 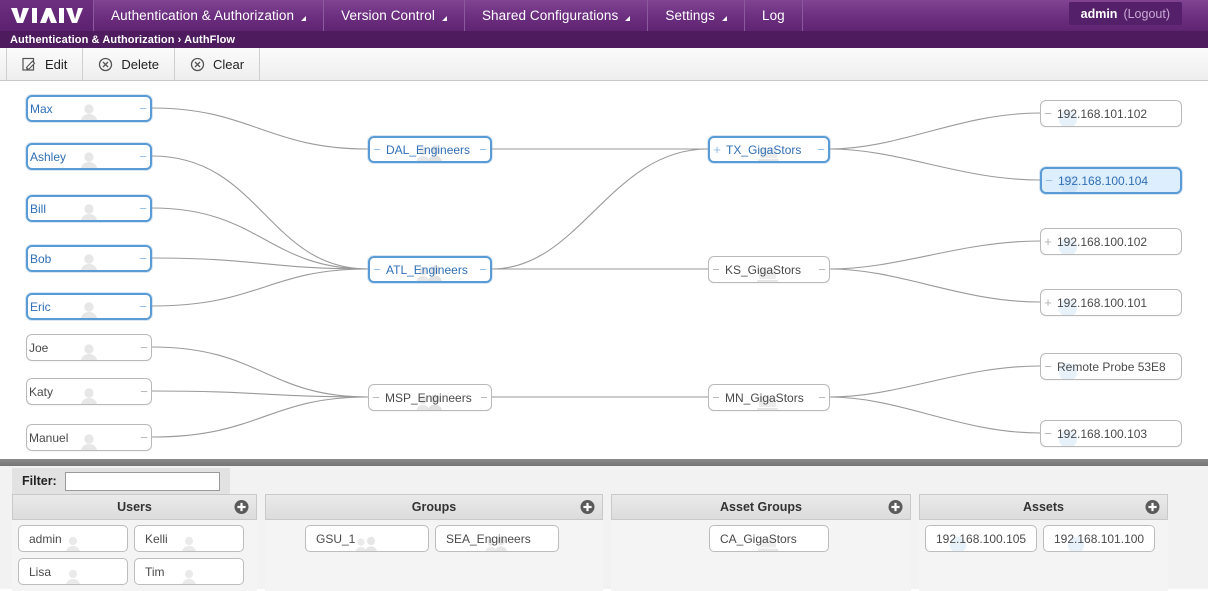 I want to click on graph-node-group: − MSP_Engineers −, so click(x=430, y=397).